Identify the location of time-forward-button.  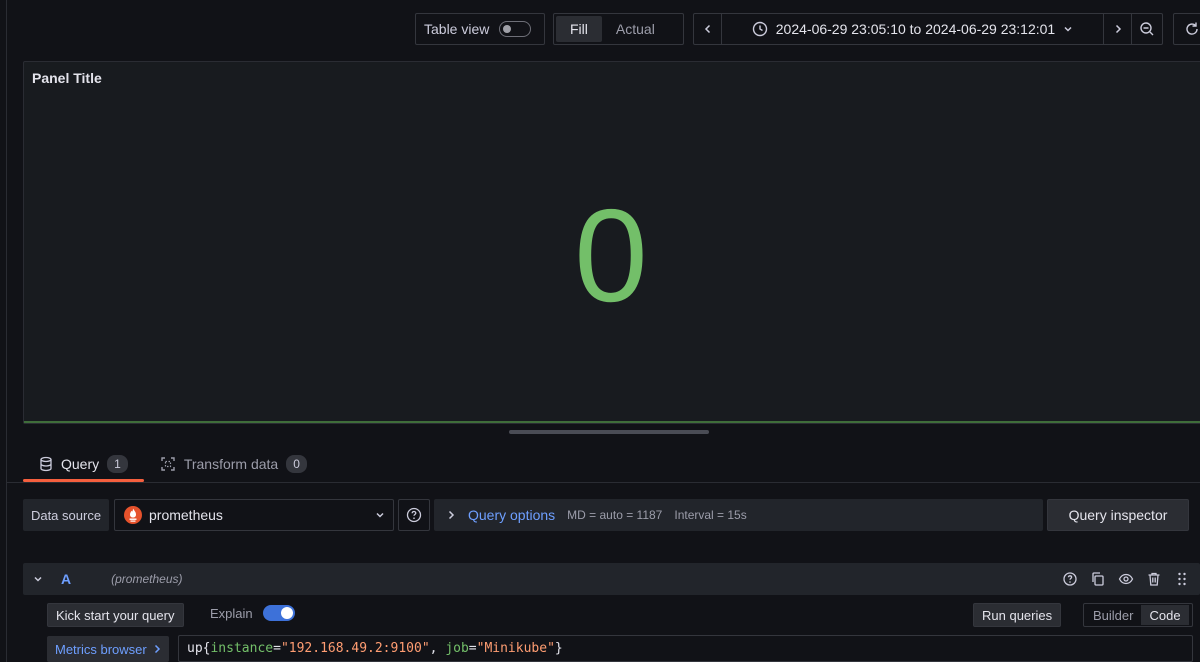
(1118, 29).